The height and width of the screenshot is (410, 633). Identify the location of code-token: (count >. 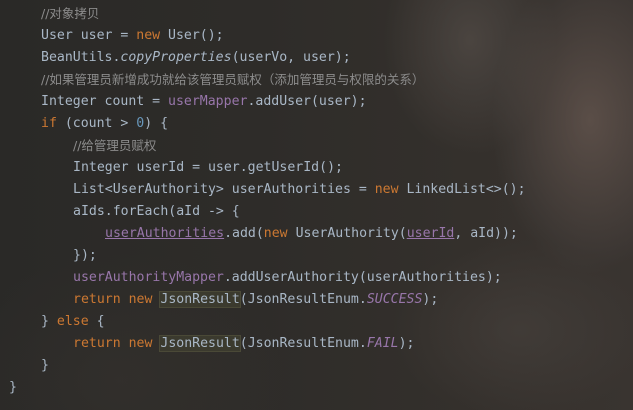
(96, 123).